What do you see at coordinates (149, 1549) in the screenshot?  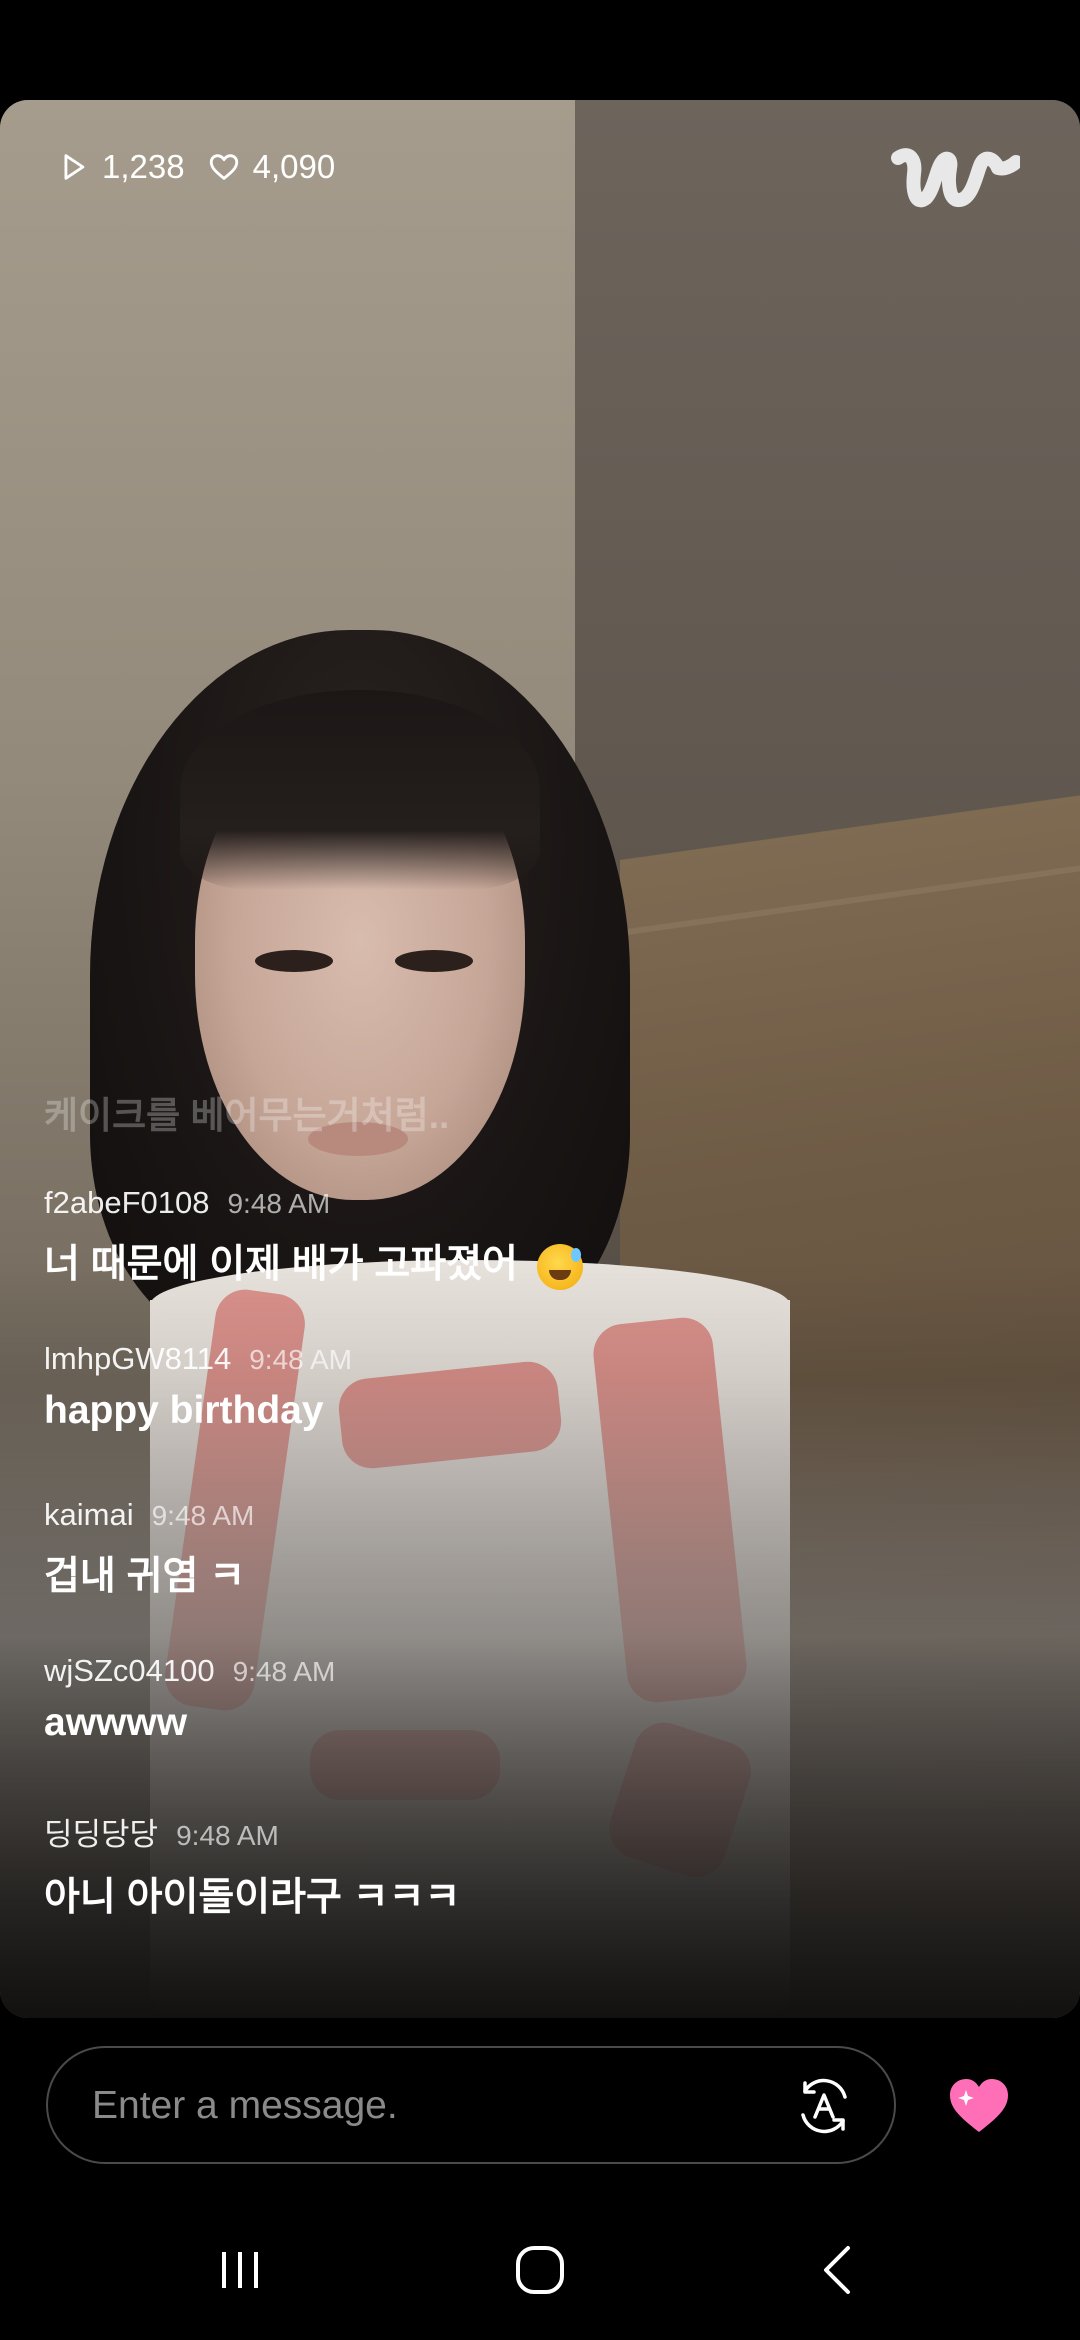 I see `chat-message: kaimai 9:48 AM 겁내 귀염 ㅋ` at bounding box center [149, 1549].